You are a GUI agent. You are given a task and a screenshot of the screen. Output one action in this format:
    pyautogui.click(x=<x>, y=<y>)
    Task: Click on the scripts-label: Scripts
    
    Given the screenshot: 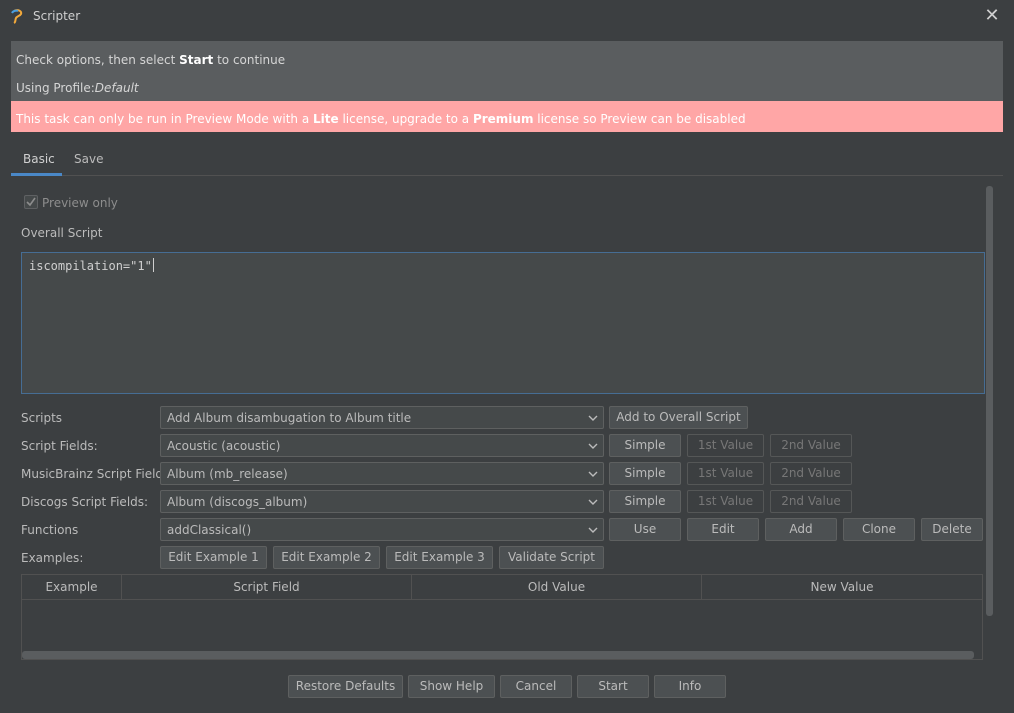 What is the action you would take?
    pyautogui.click(x=42, y=418)
    